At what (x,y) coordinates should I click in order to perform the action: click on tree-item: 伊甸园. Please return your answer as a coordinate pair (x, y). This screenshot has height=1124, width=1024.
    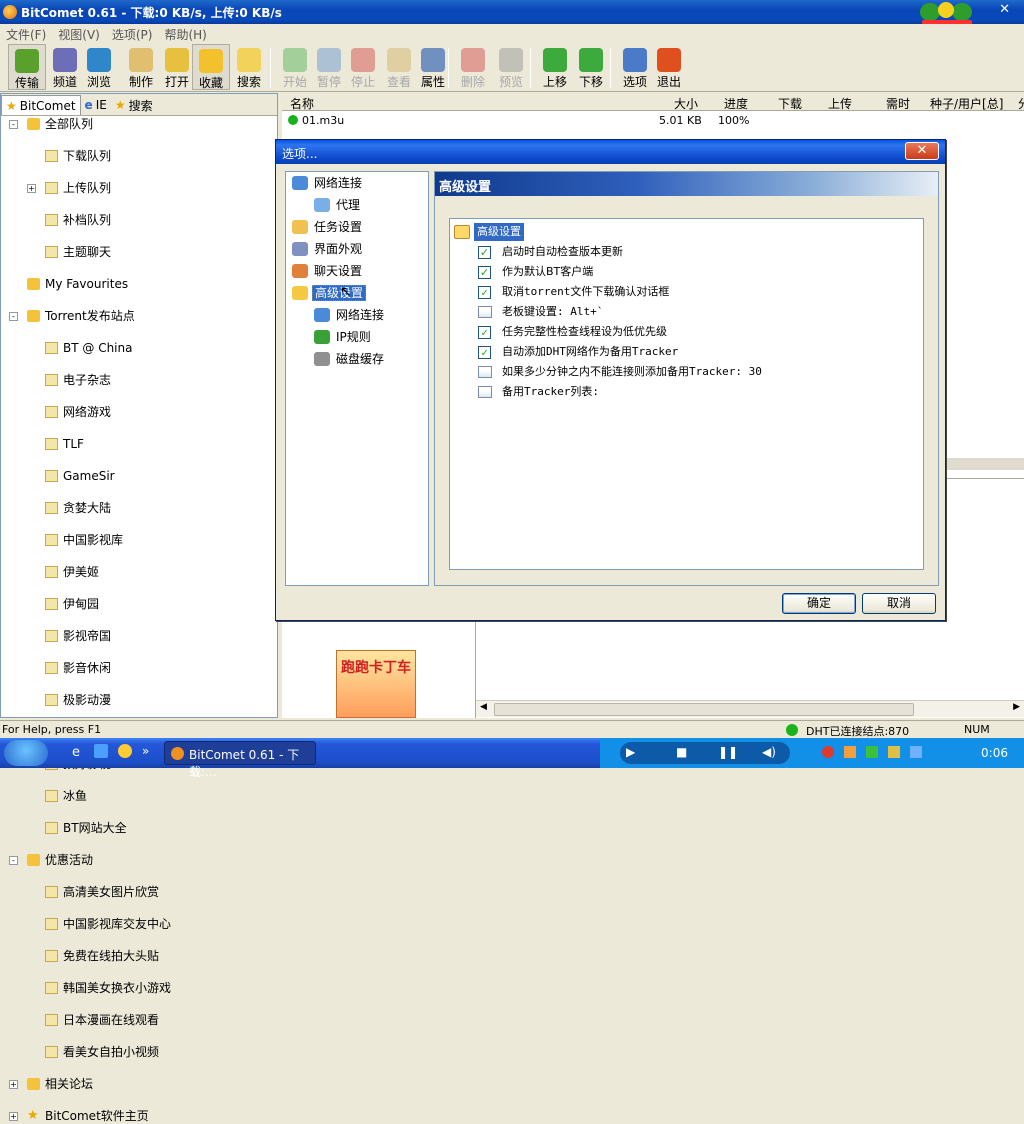
    Looking at the image, I should click on (139, 604).